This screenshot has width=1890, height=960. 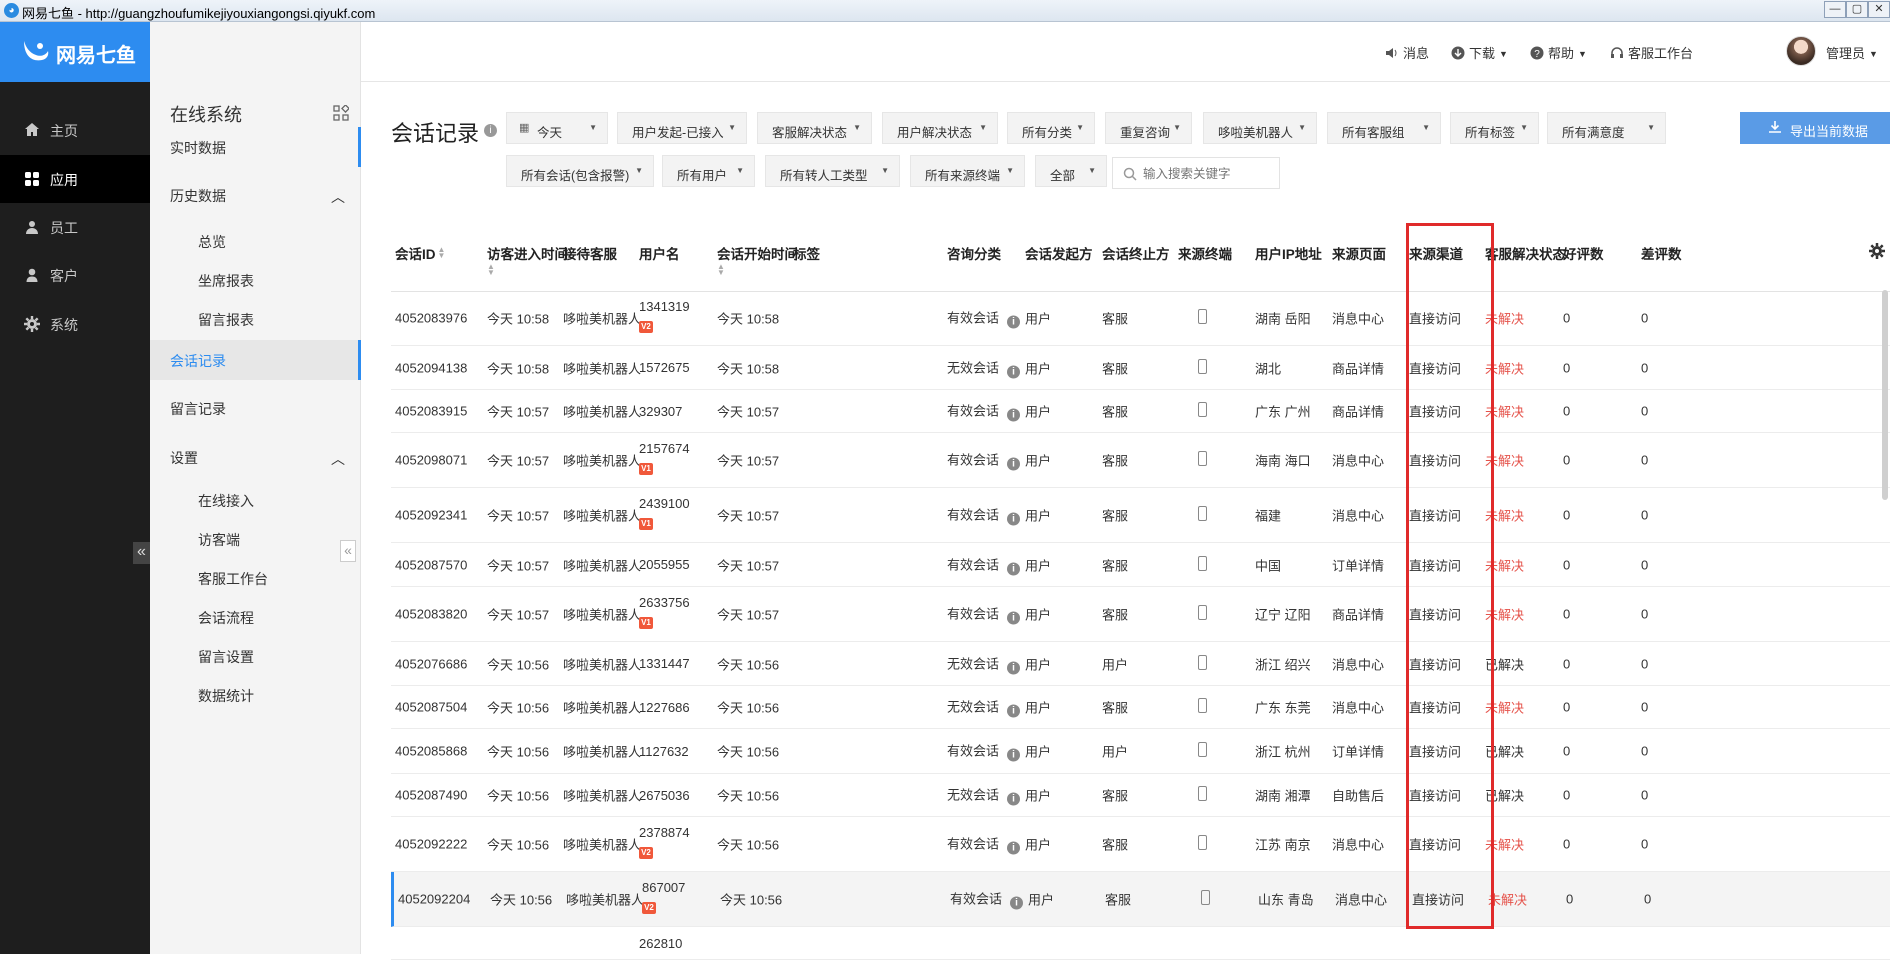 What do you see at coordinates (255, 319) in the screenshot?
I see `subnav-item-4: 留言报表` at bounding box center [255, 319].